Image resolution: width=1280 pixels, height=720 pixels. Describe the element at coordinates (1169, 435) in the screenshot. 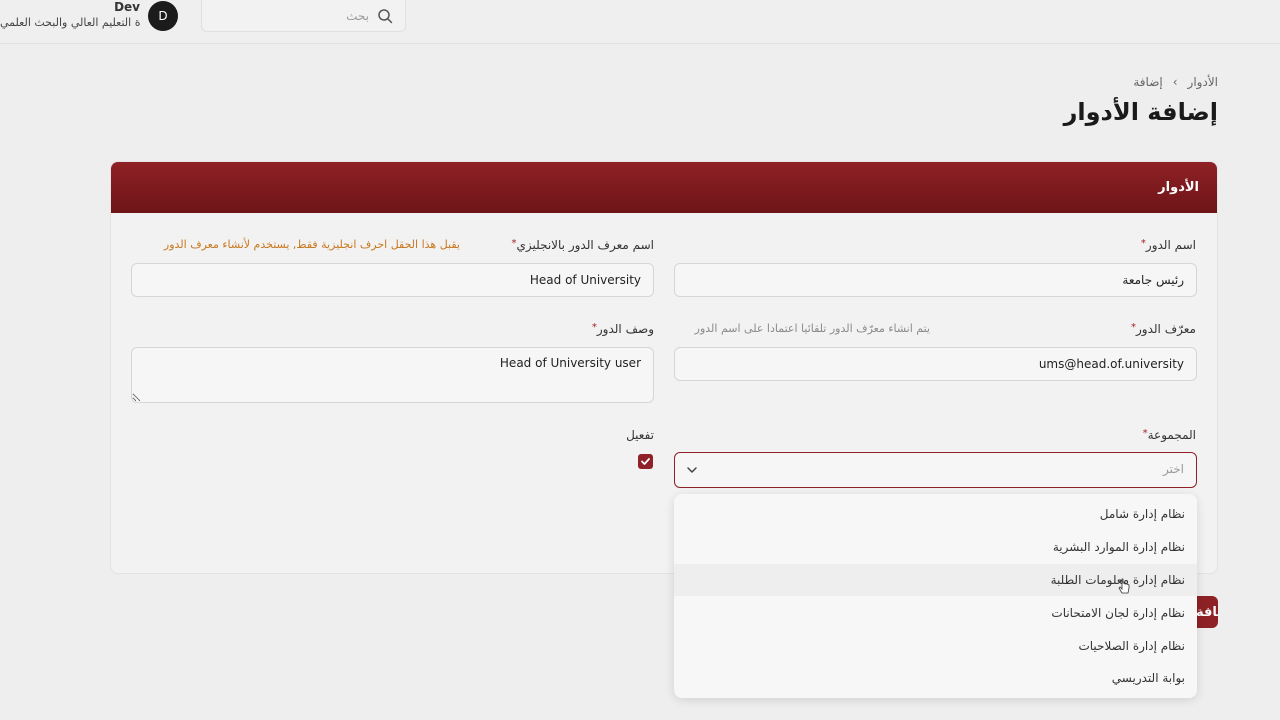

I see `group-label: المجموعة*` at that location.